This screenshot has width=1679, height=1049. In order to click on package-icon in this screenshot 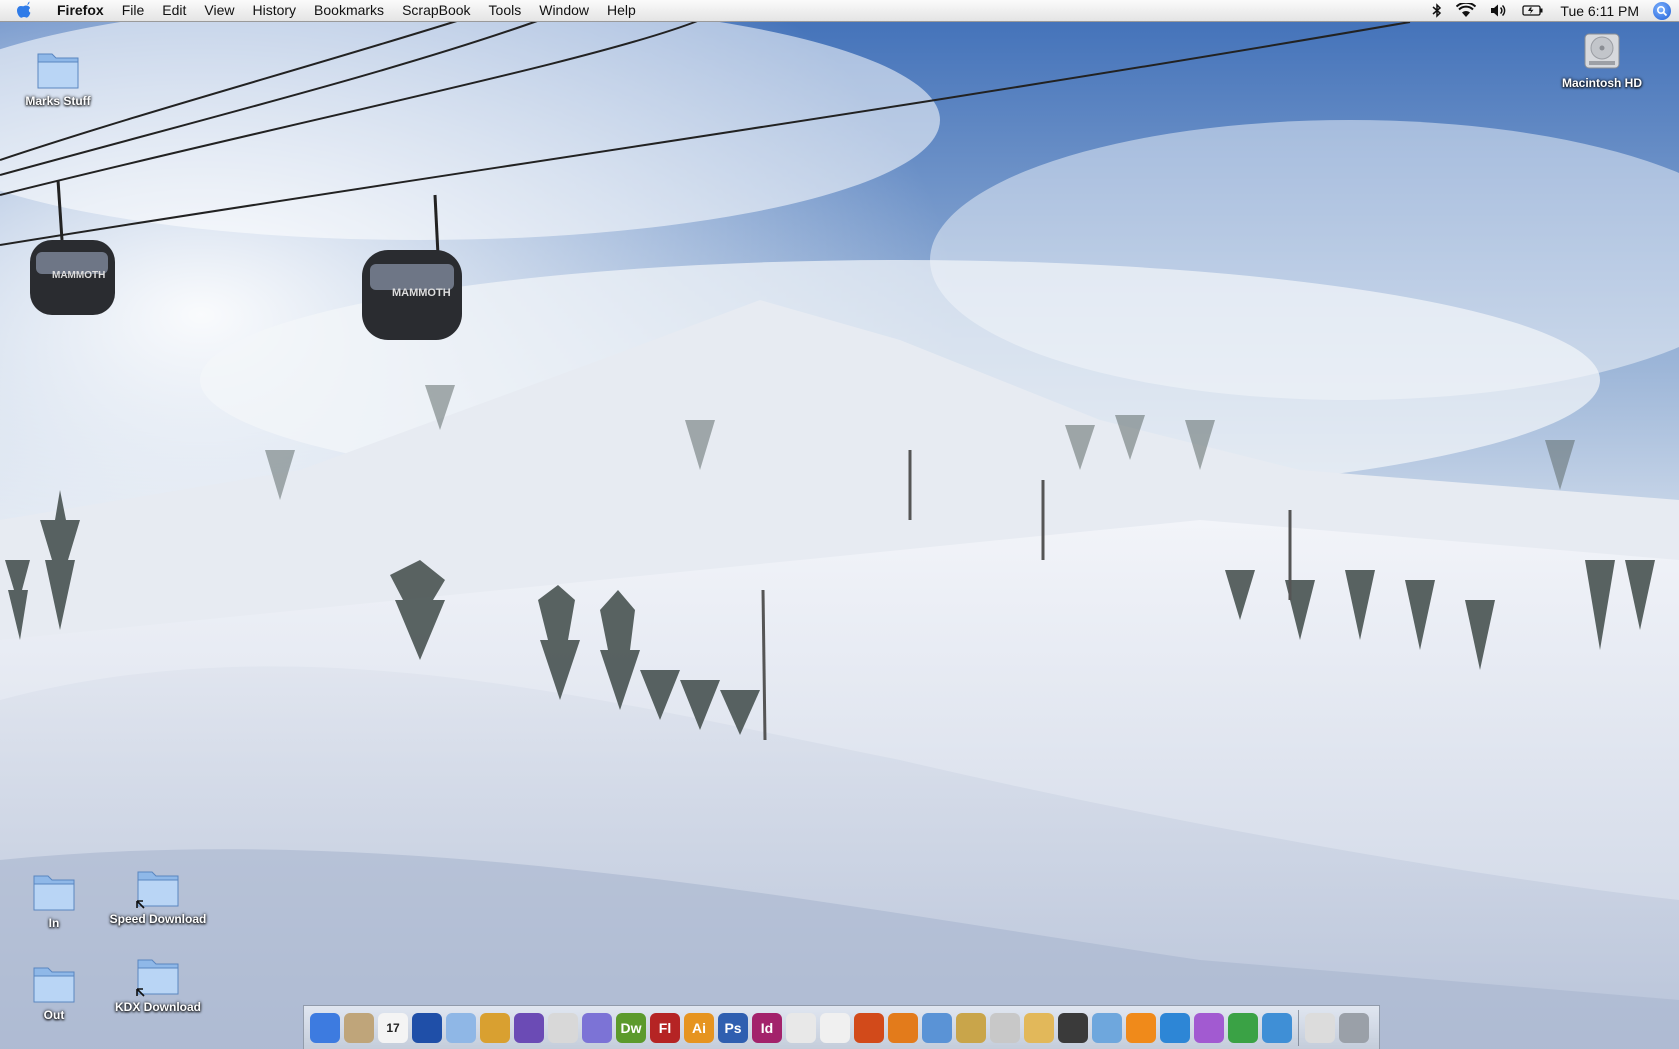, I will do `click(1039, 1027)`.